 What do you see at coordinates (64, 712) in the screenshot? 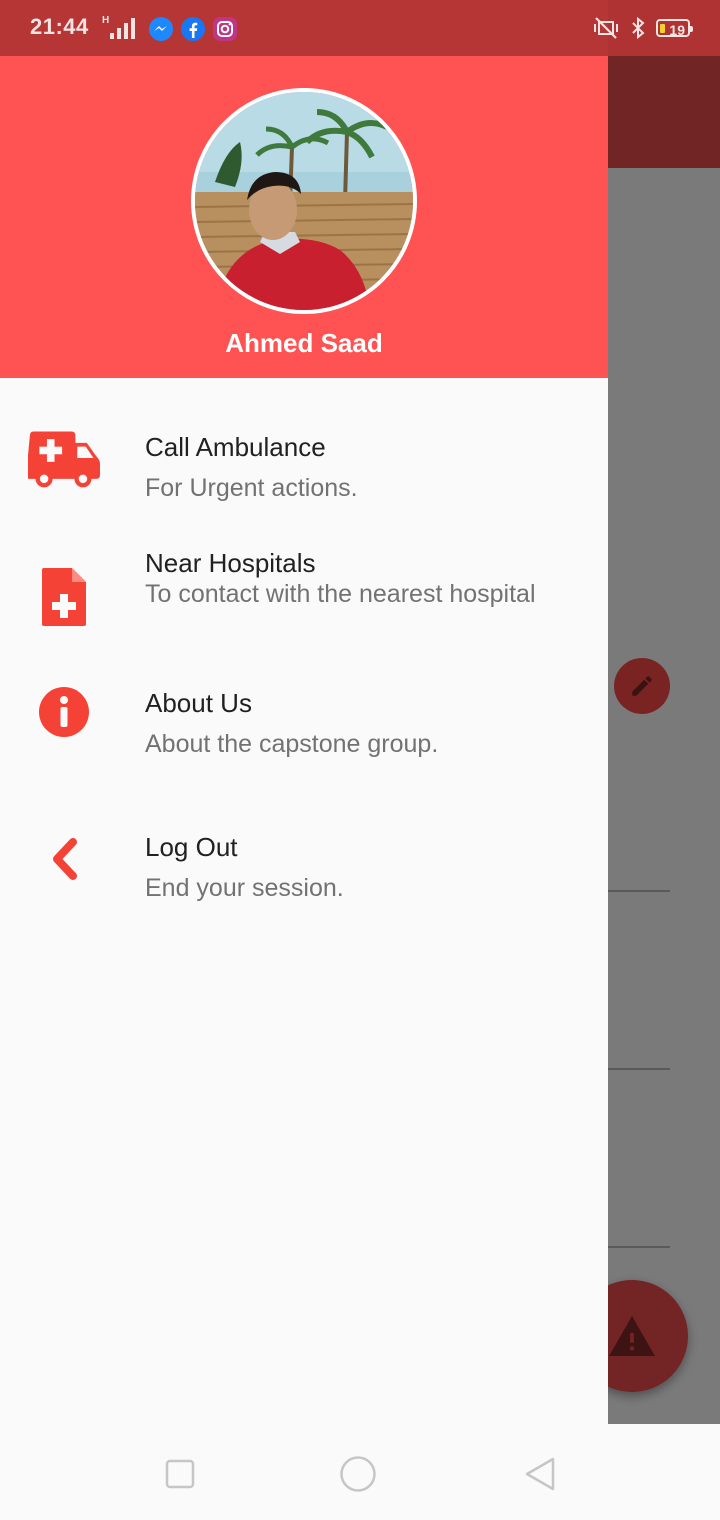
I see `info-icon` at bounding box center [64, 712].